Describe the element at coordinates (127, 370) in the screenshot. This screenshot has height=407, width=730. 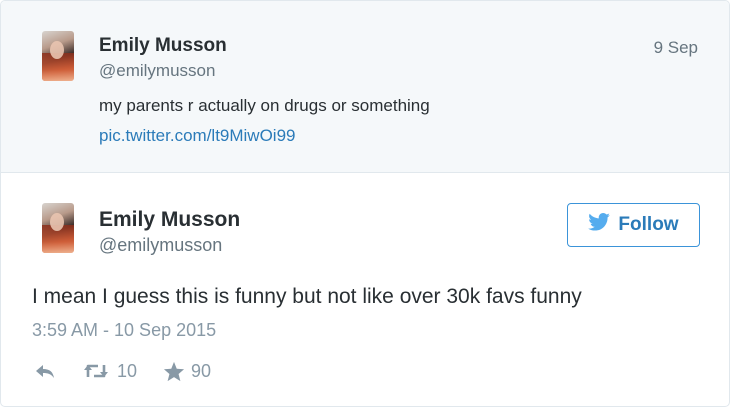
I see `retweet-count: 10` at that location.